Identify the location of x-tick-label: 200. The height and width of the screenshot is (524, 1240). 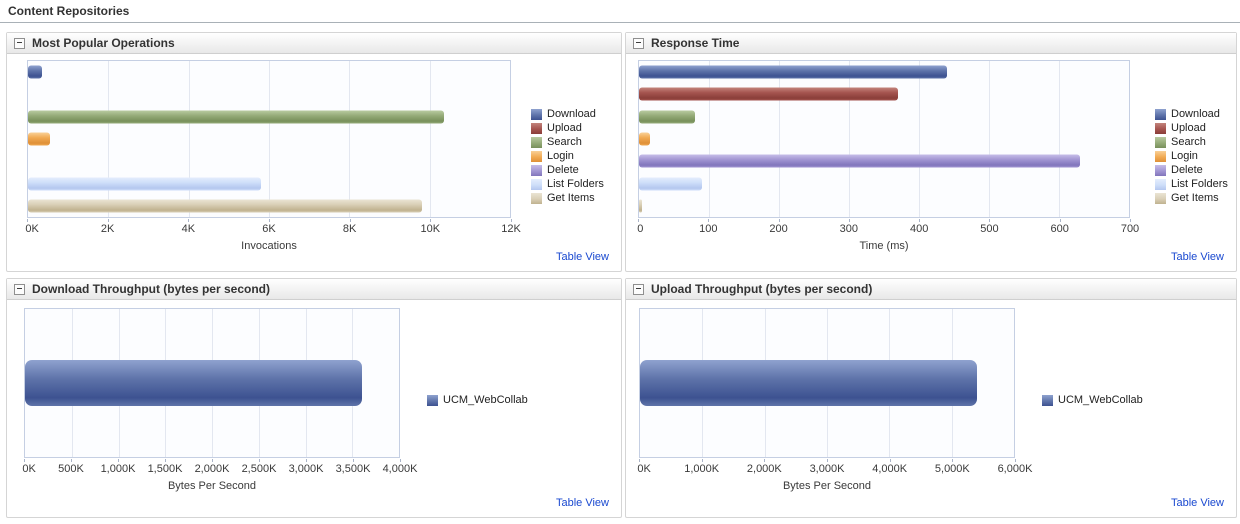
(778, 229).